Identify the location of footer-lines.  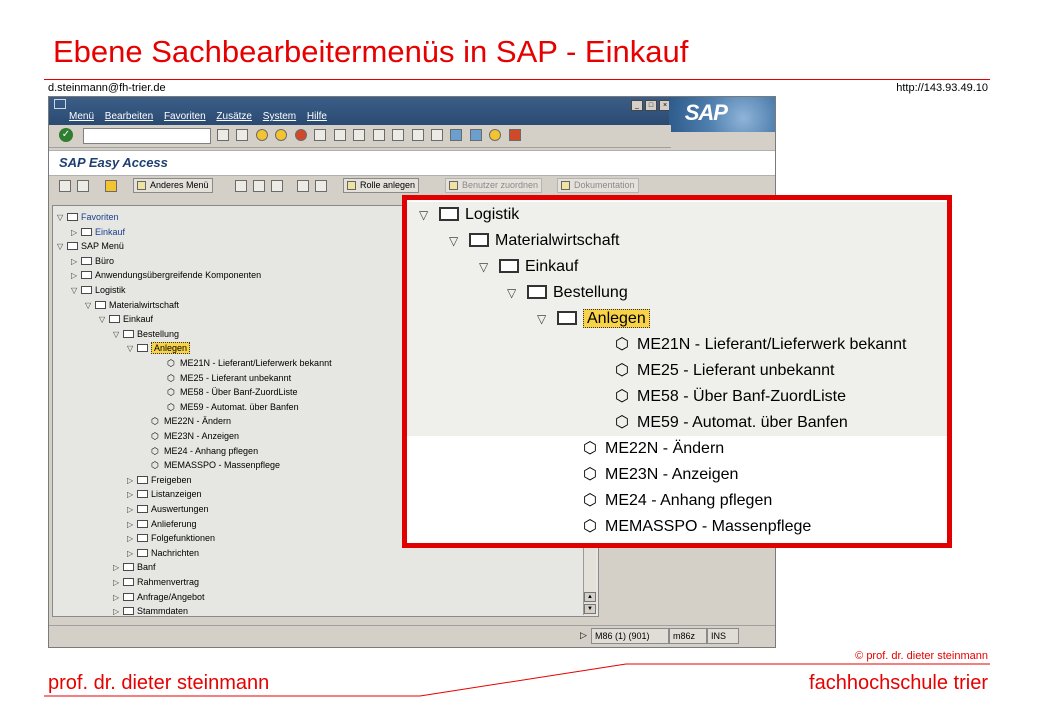
(517, 680).